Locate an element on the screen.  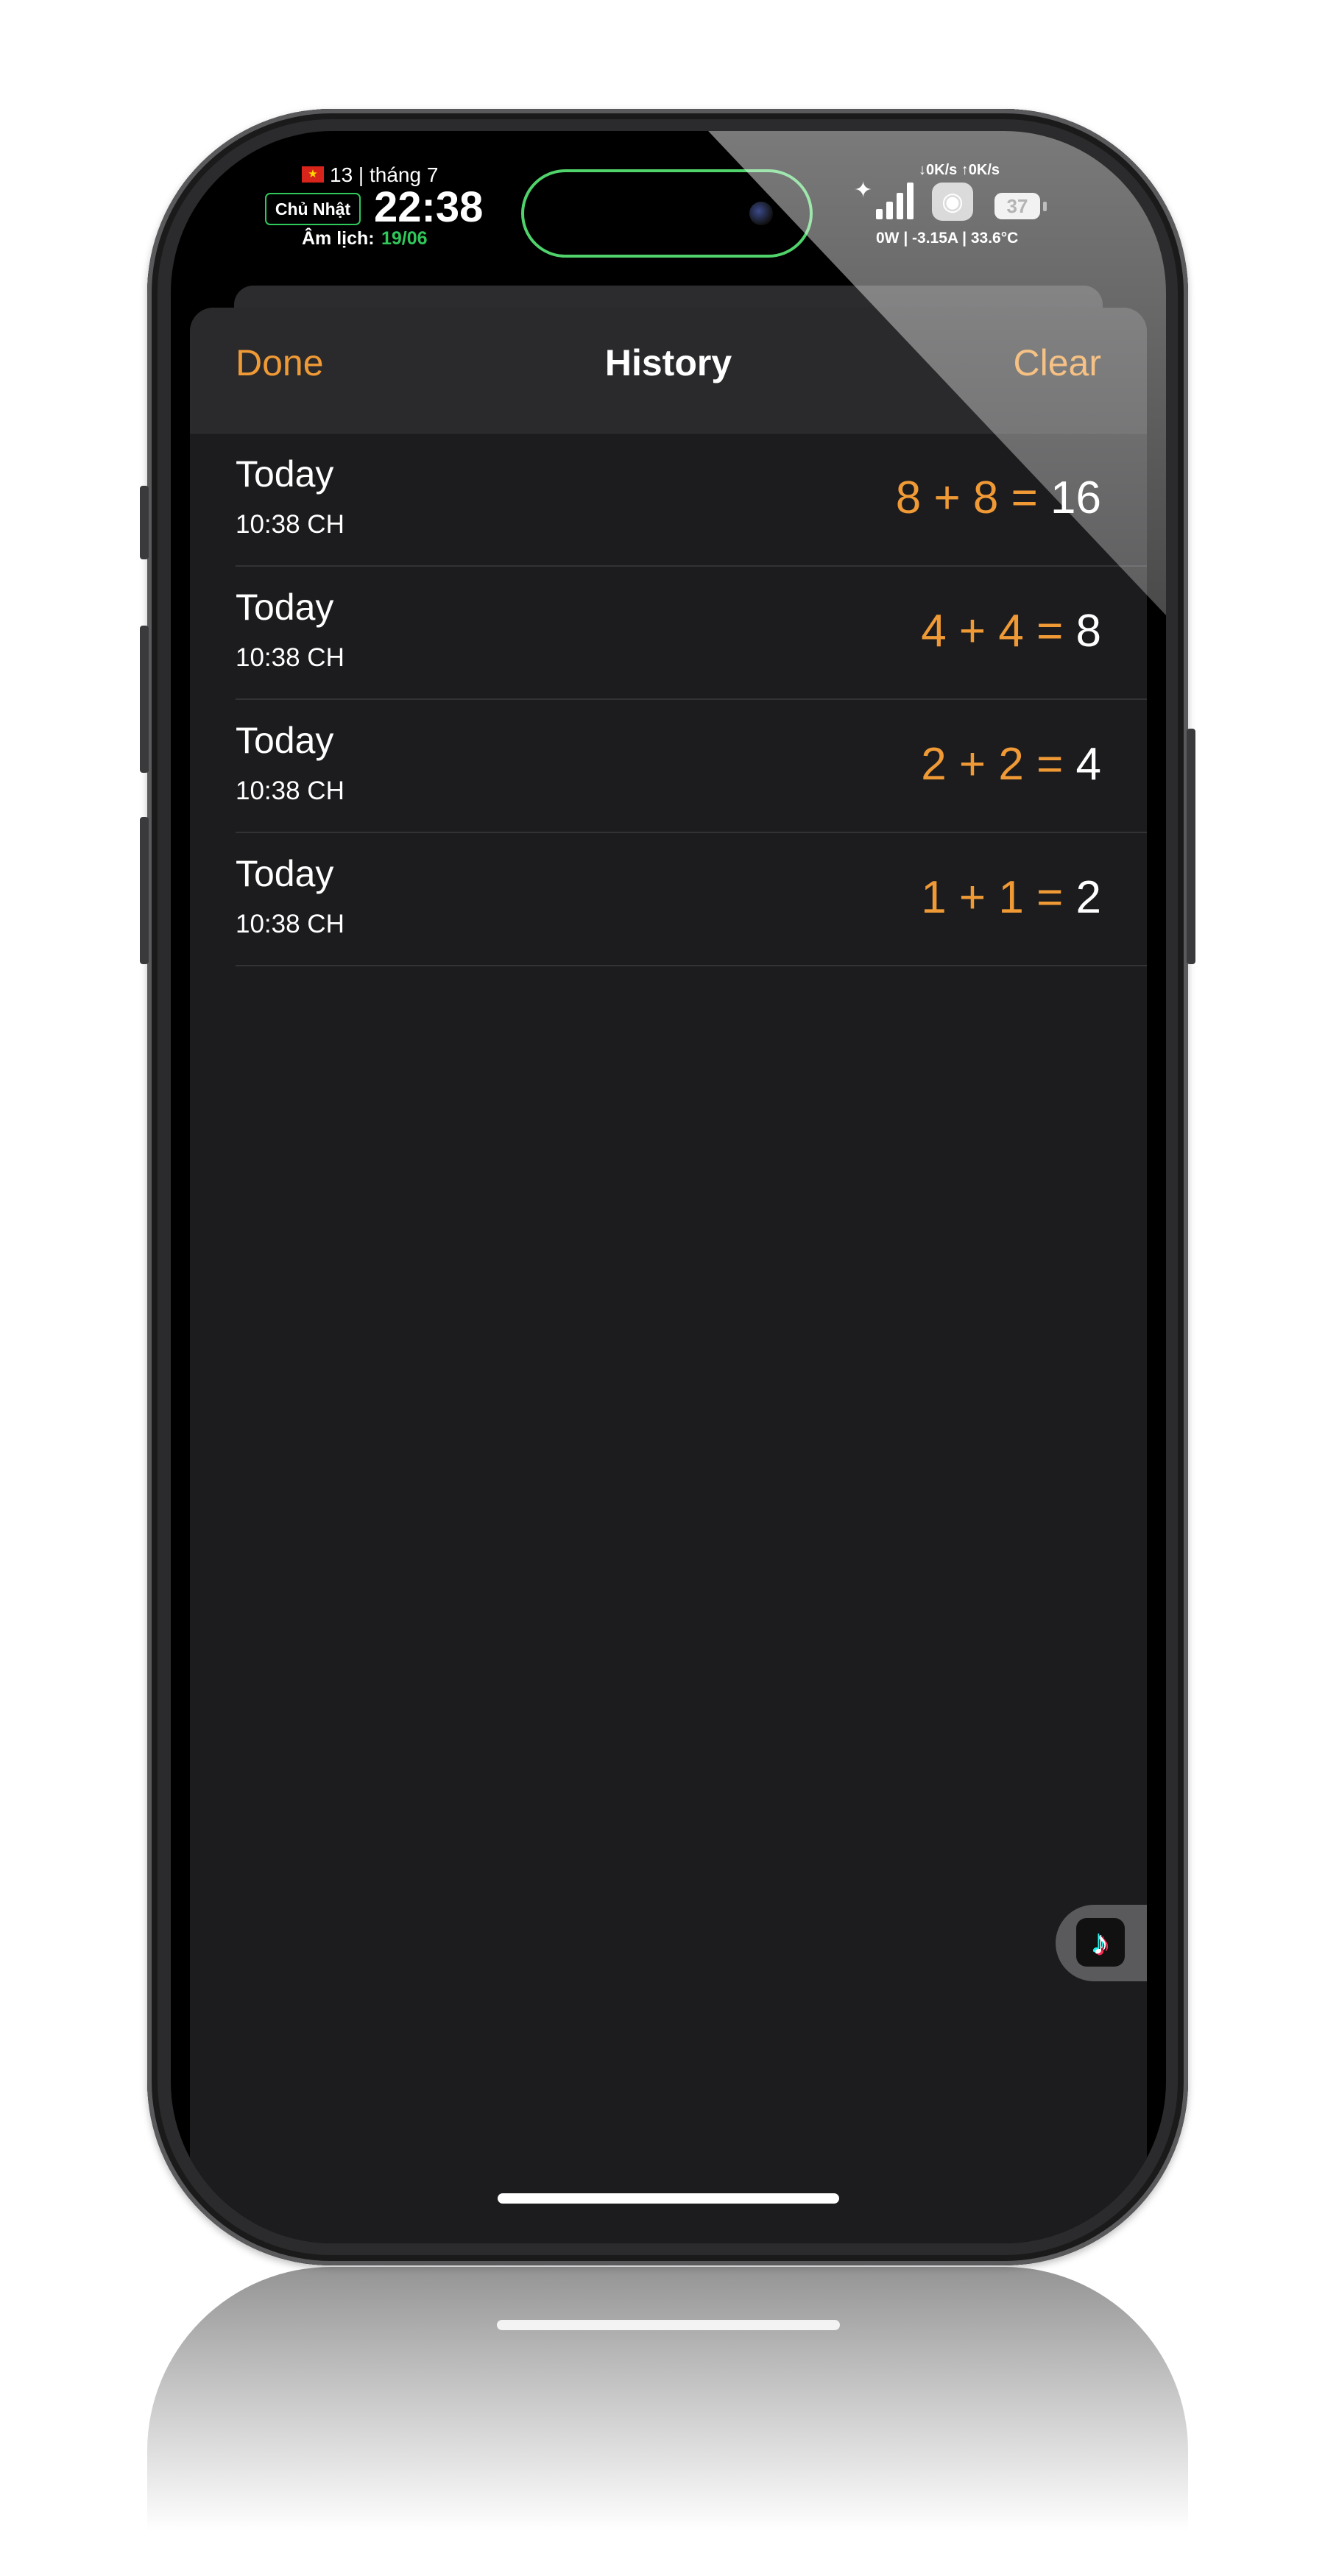
sheet-header: Done History Clear is located at coordinates (668, 370).